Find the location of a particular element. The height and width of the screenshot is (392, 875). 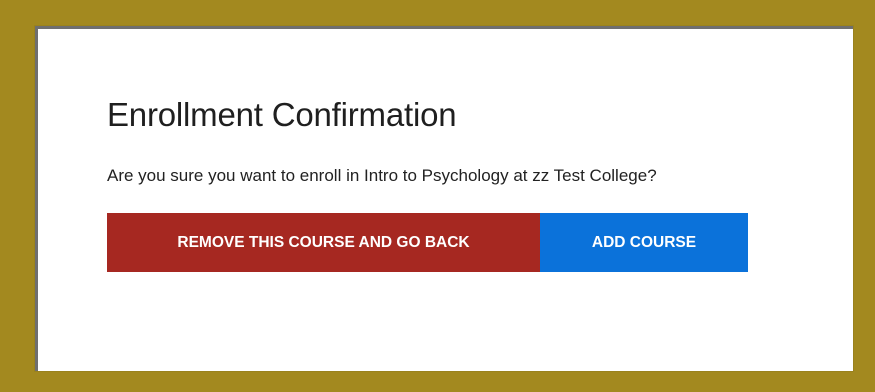

add-course-button: ADD COURSE is located at coordinates (644, 242).